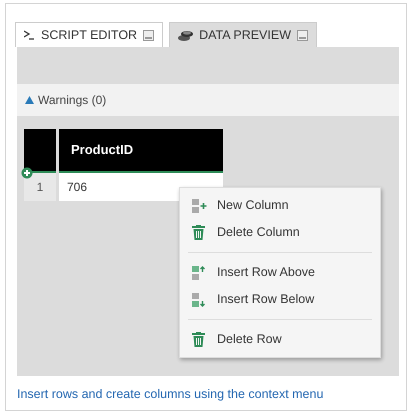 The image size is (412, 418). What do you see at coordinates (170, 394) in the screenshot?
I see `caption: Insert rows and create columns using the context menu` at bounding box center [170, 394].